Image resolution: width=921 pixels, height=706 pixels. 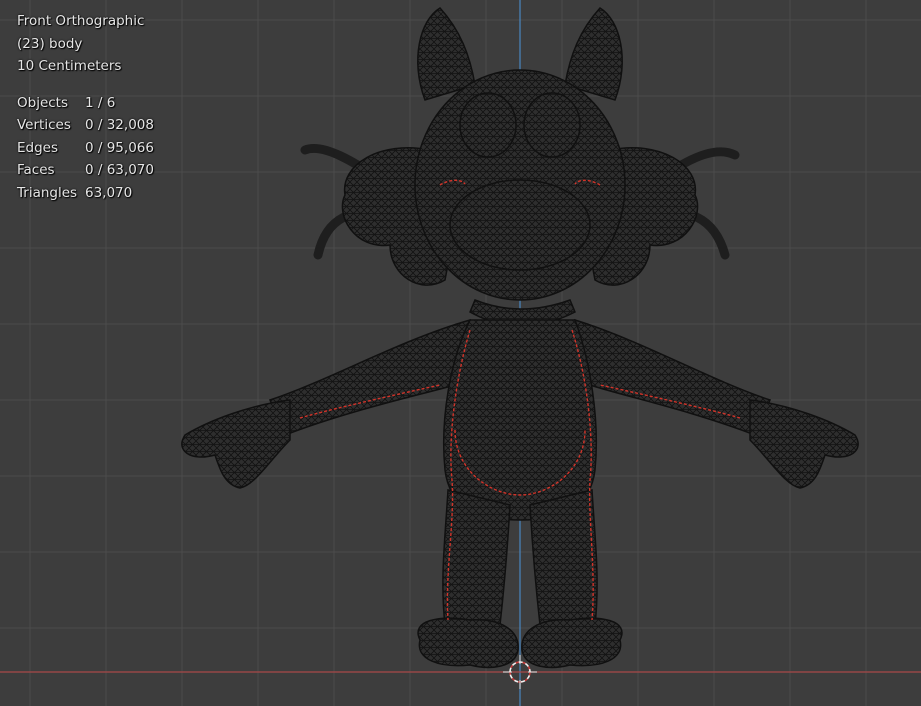 What do you see at coordinates (69, 66) in the screenshot?
I see `grid-scale-label: 10 Centimeters` at bounding box center [69, 66].